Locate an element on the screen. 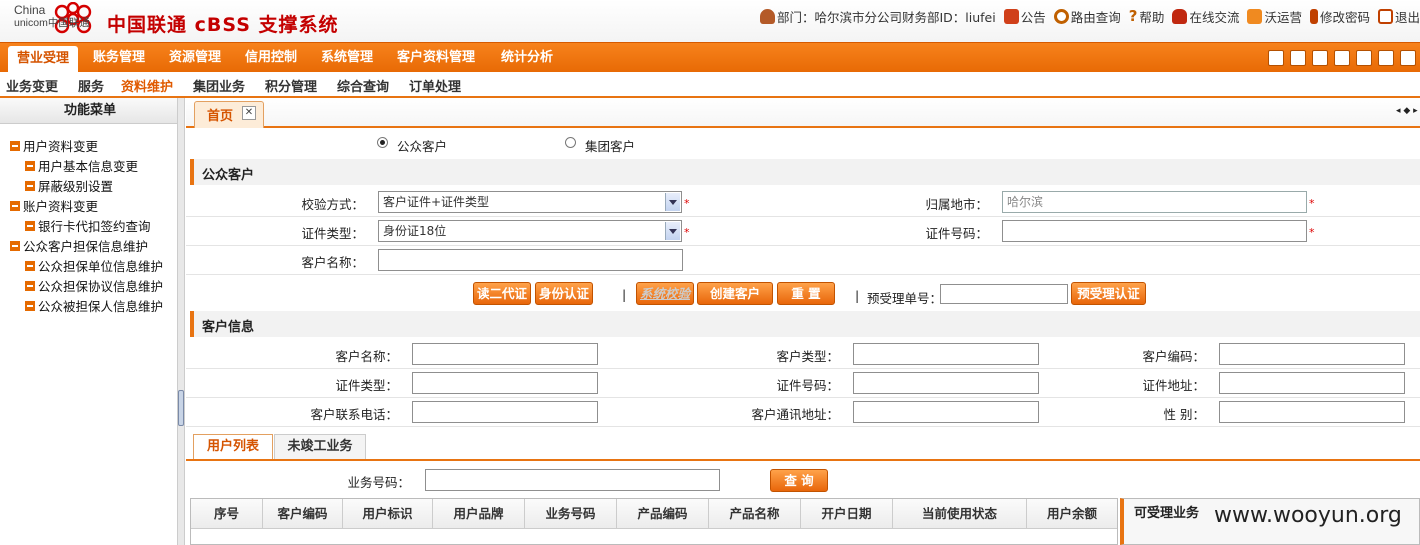  sidebar-splitter is located at coordinates (181, 321).